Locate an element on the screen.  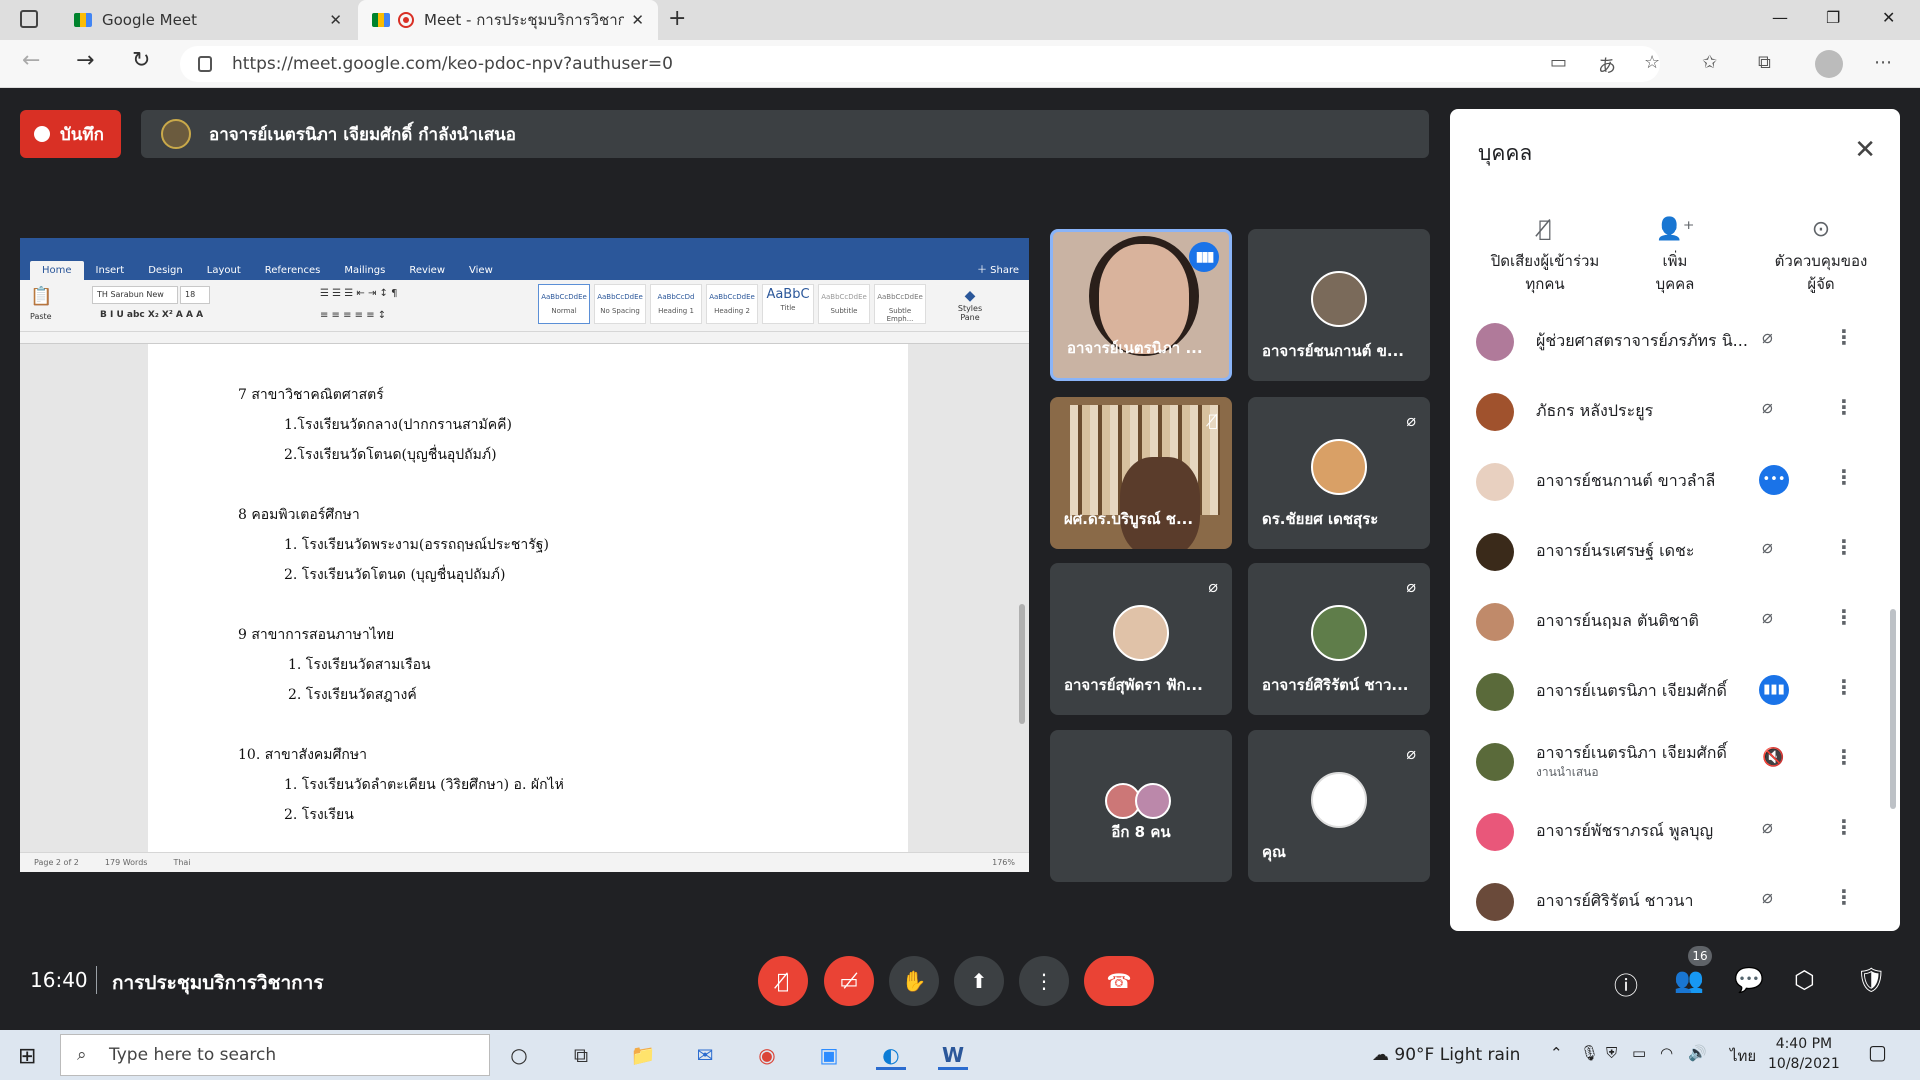
weather-widget: ☁ 90°F Light rain is located at coordinates (1446, 1055).